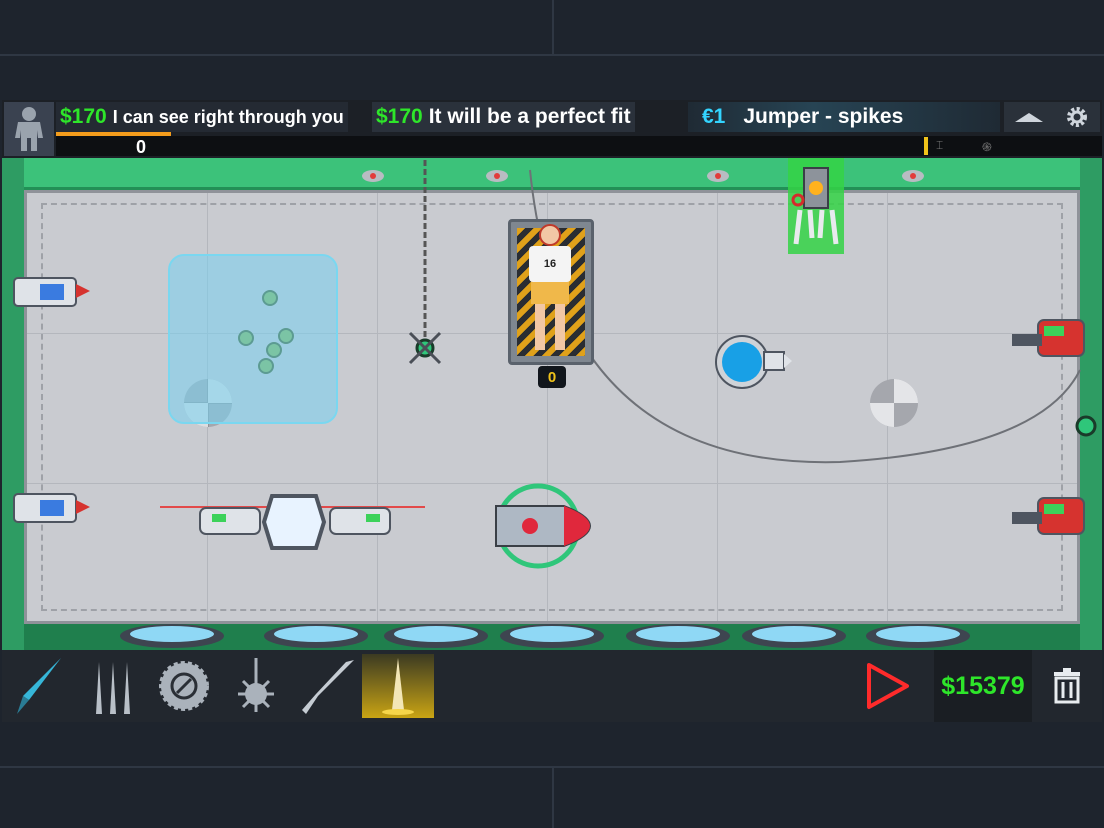 This screenshot has width=1104, height=828. Describe the element at coordinates (1086, 426) in the screenshot. I see `wall-vent` at that location.